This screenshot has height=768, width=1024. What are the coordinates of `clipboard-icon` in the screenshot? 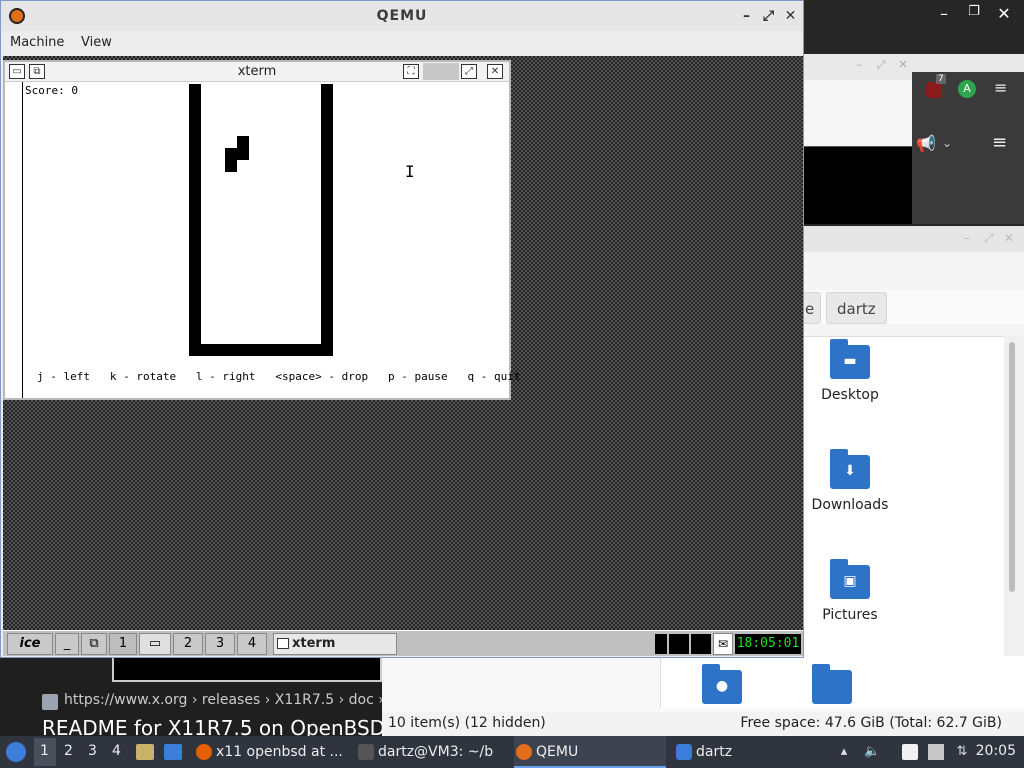 It's located at (910, 752).